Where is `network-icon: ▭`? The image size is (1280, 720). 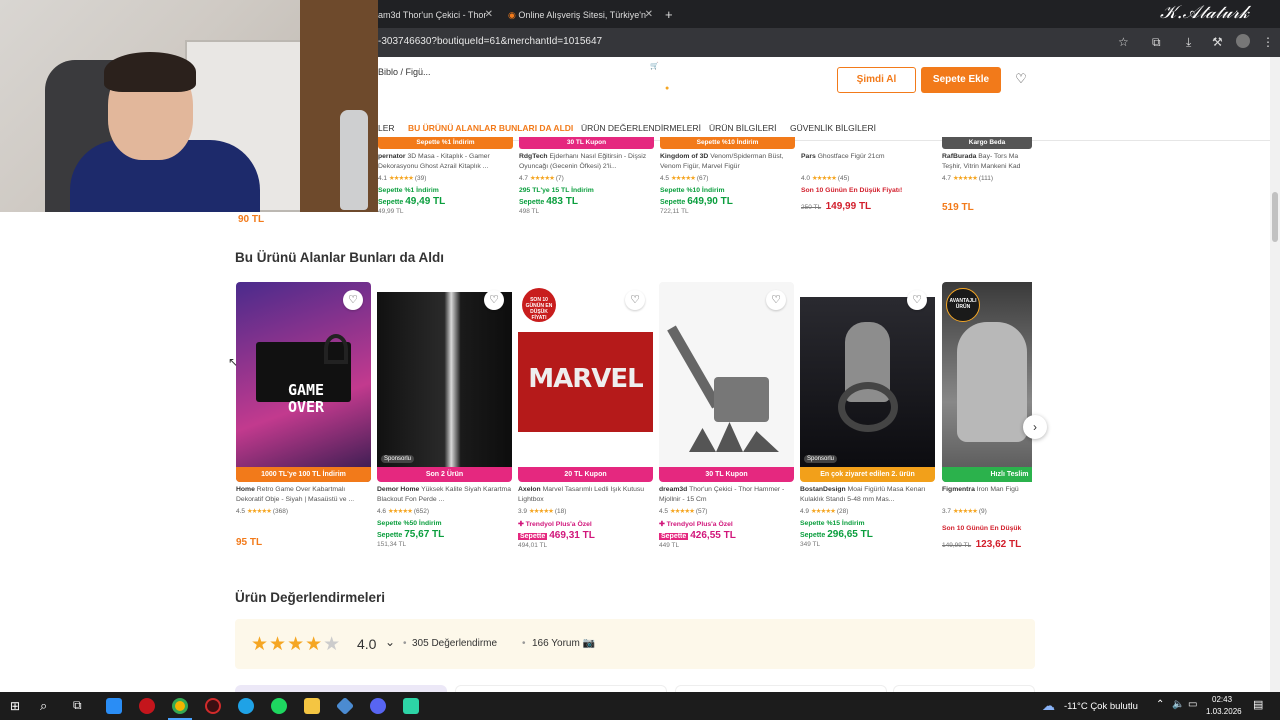 network-icon: ▭ is located at coordinates (1192, 704).